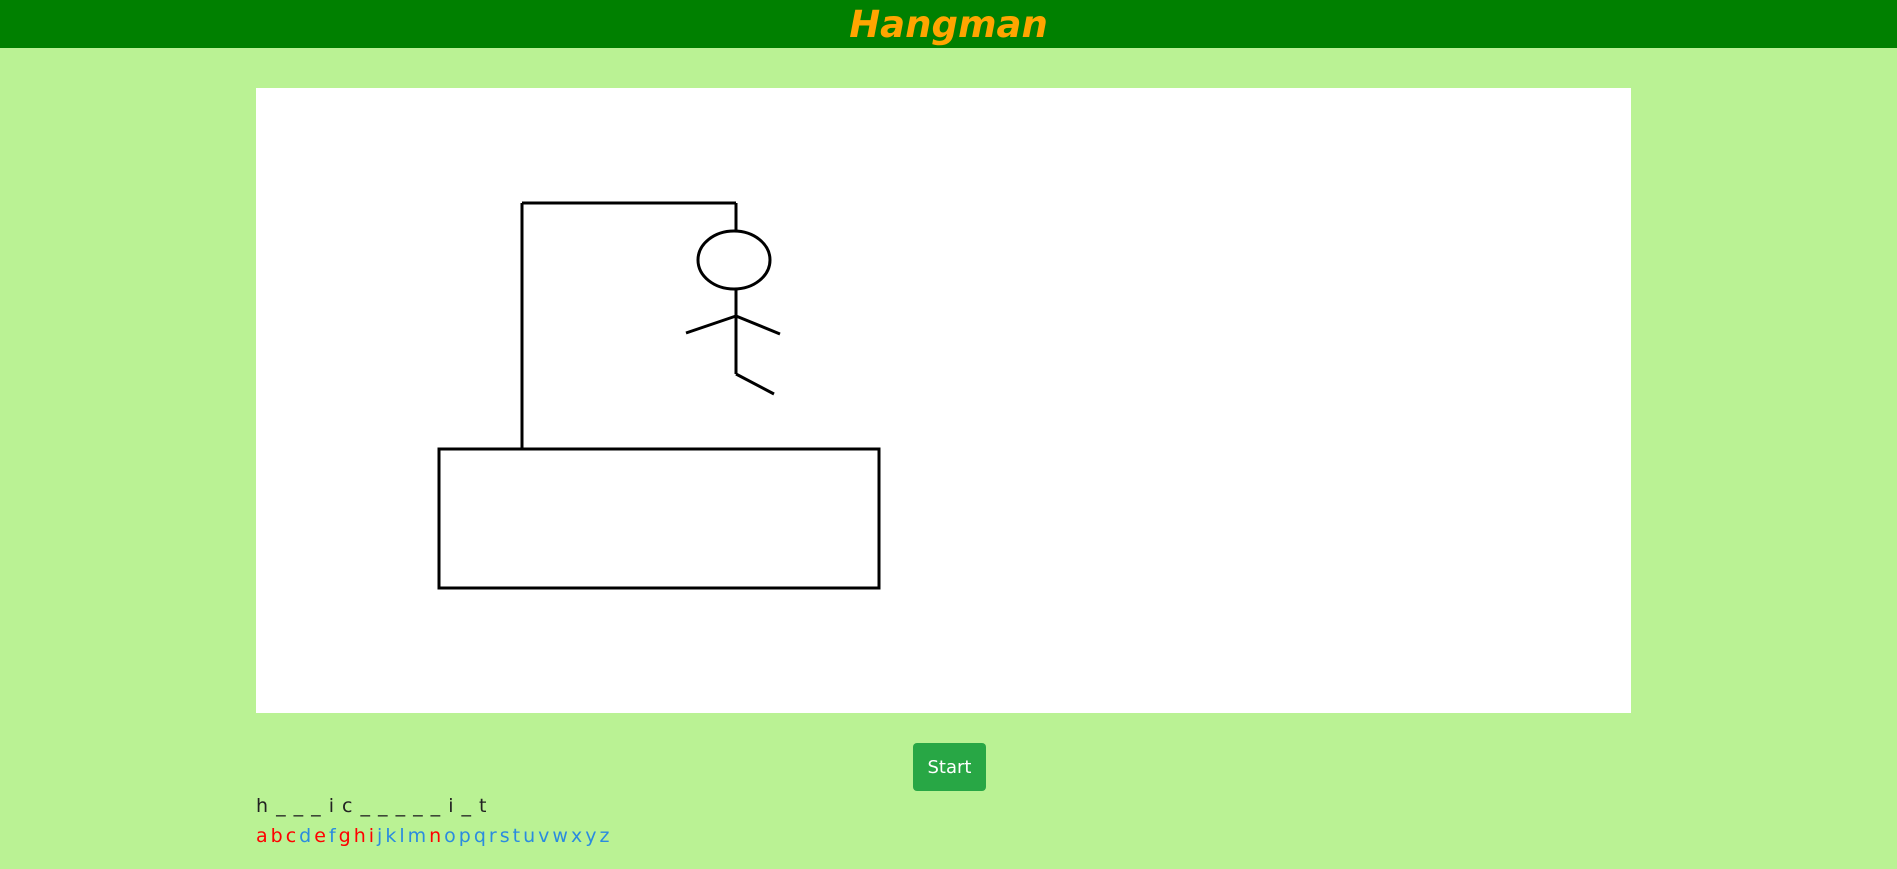  What do you see at coordinates (493, 836) in the screenshot?
I see `letter-r: r` at bounding box center [493, 836].